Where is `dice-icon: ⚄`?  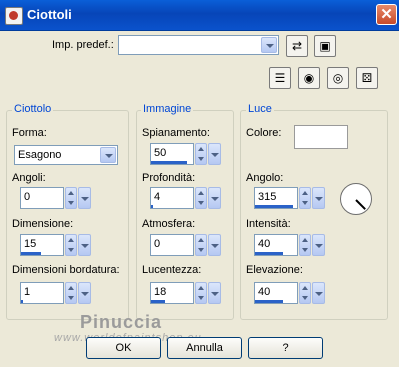
dice-icon: ⚄ is located at coordinates (367, 78).